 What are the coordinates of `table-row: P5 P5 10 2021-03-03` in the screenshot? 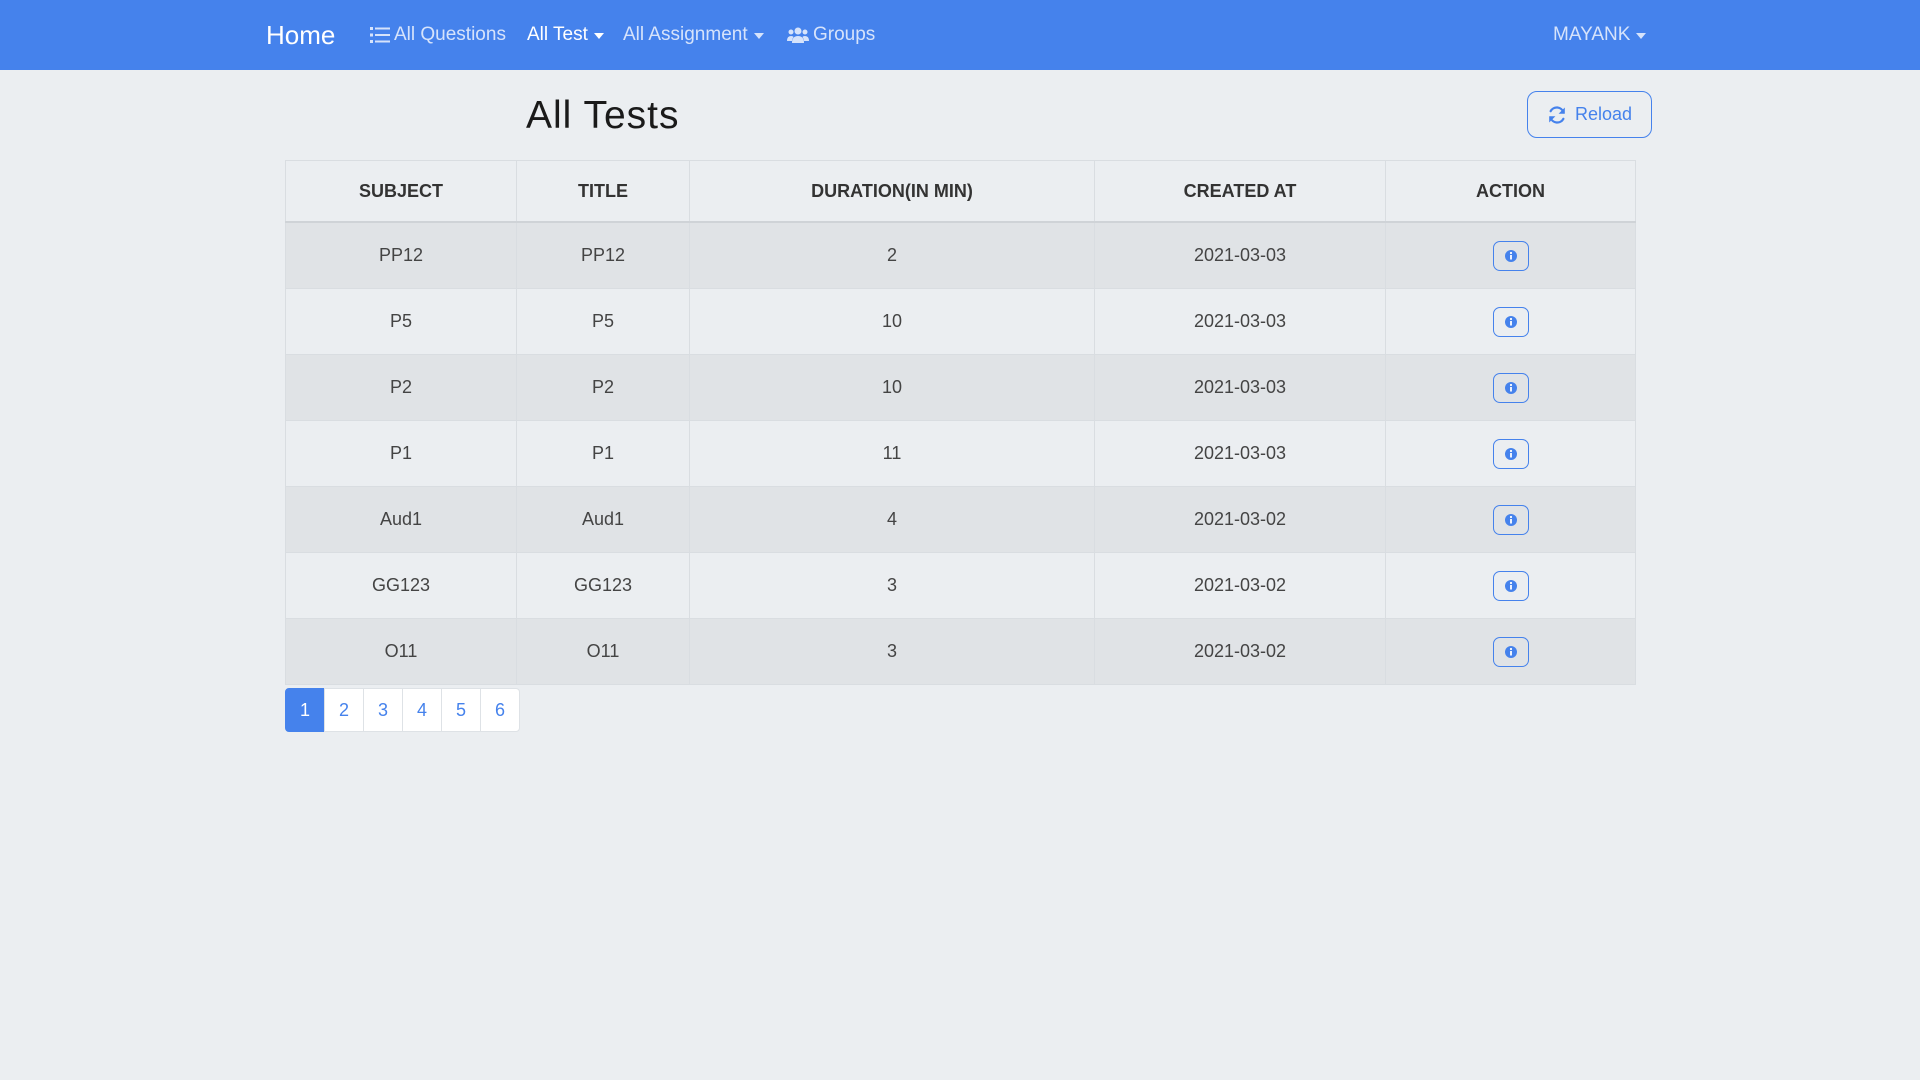 It's located at (960, 321).